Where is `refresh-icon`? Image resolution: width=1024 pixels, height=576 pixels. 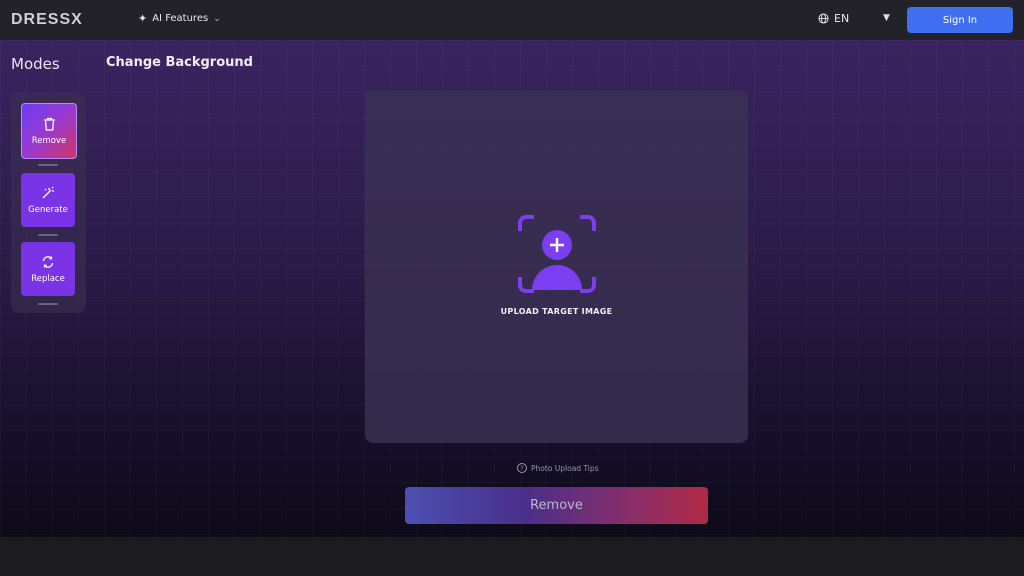
refresh-icon is located at coordinates (48, 261).